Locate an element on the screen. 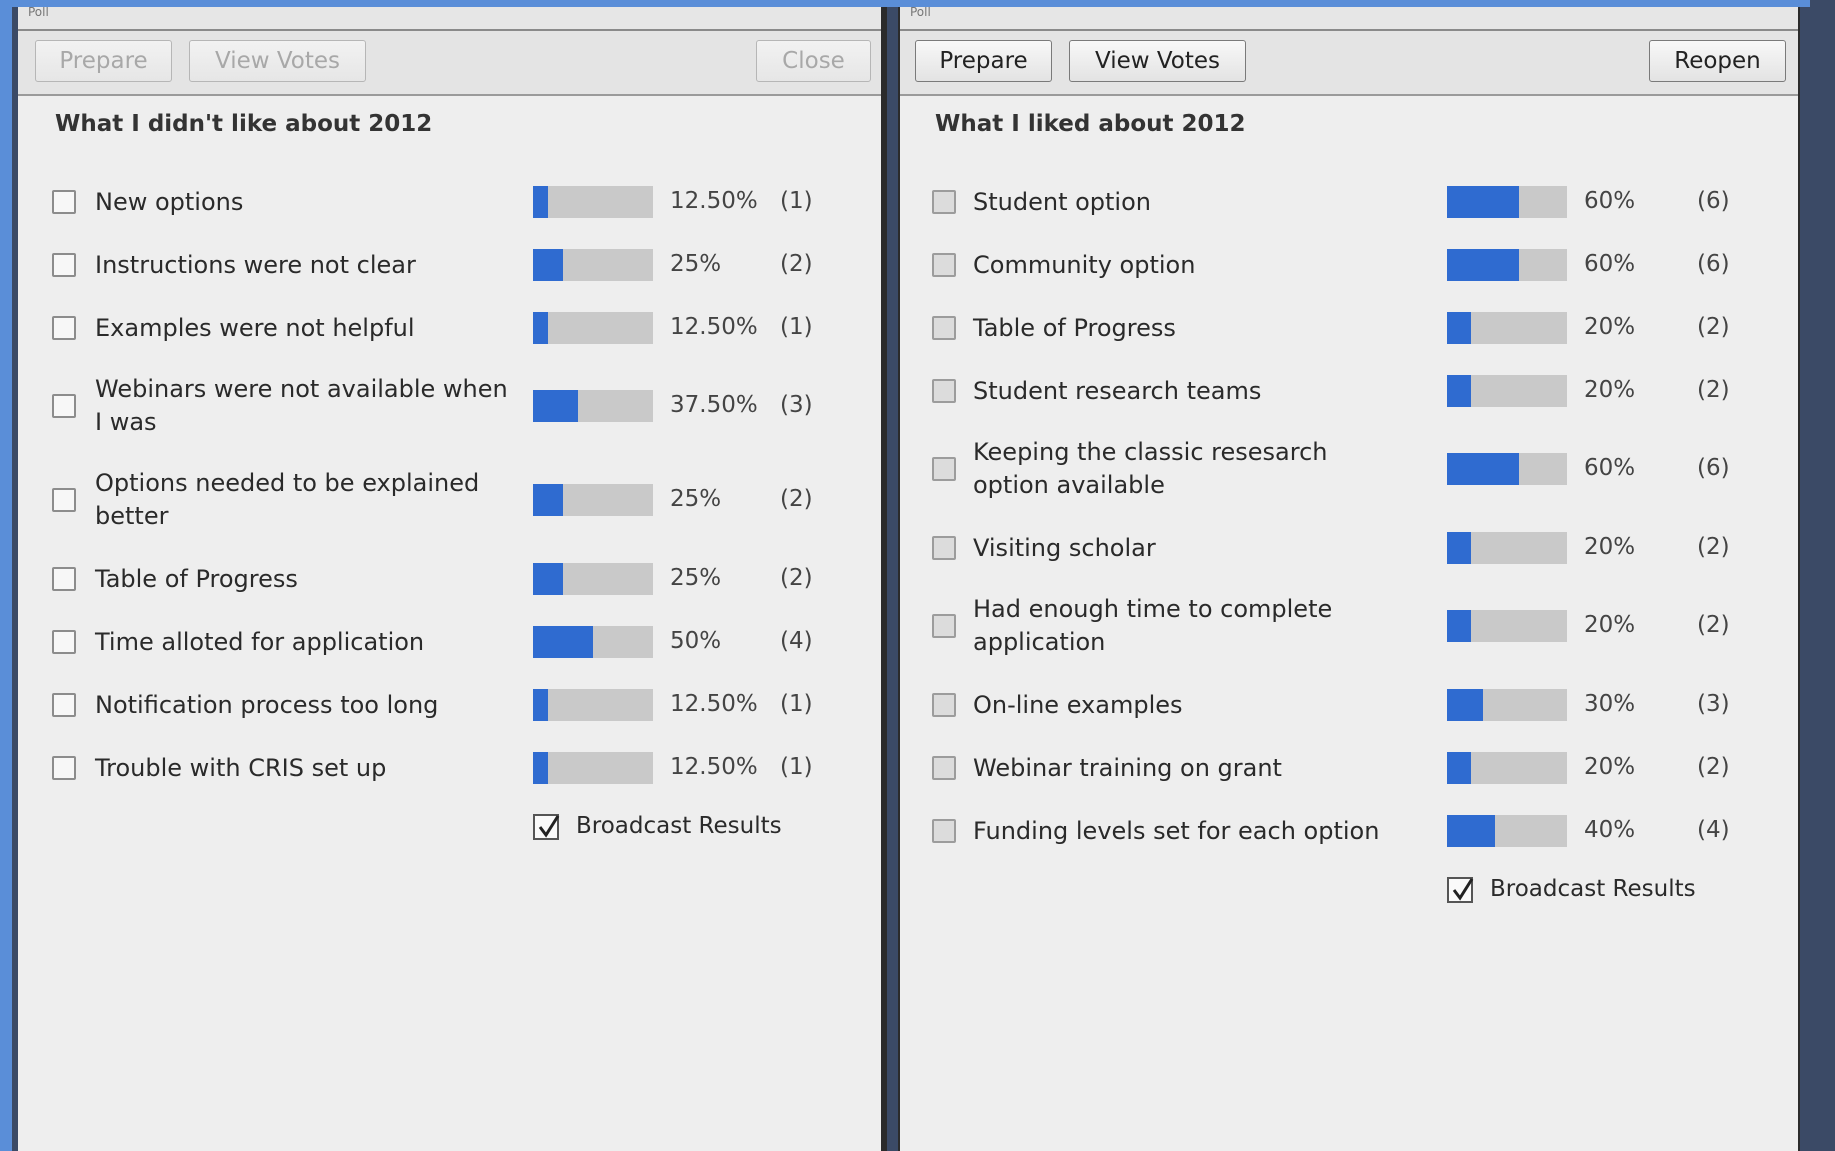  answer-label: Examples were not helpful is located at coordinates (255, 327).